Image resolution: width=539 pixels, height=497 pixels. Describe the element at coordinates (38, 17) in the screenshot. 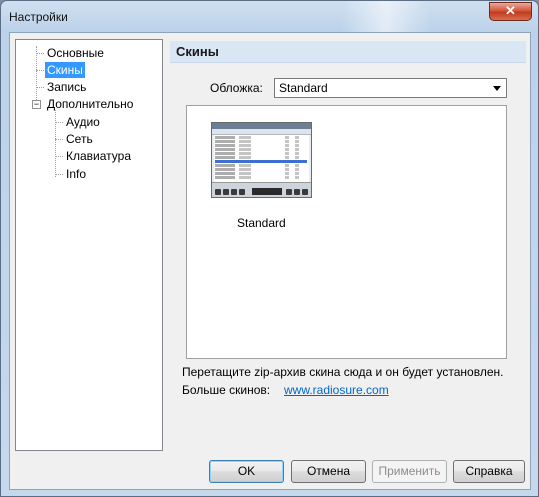

I see `window-title: Настройки` at that location.